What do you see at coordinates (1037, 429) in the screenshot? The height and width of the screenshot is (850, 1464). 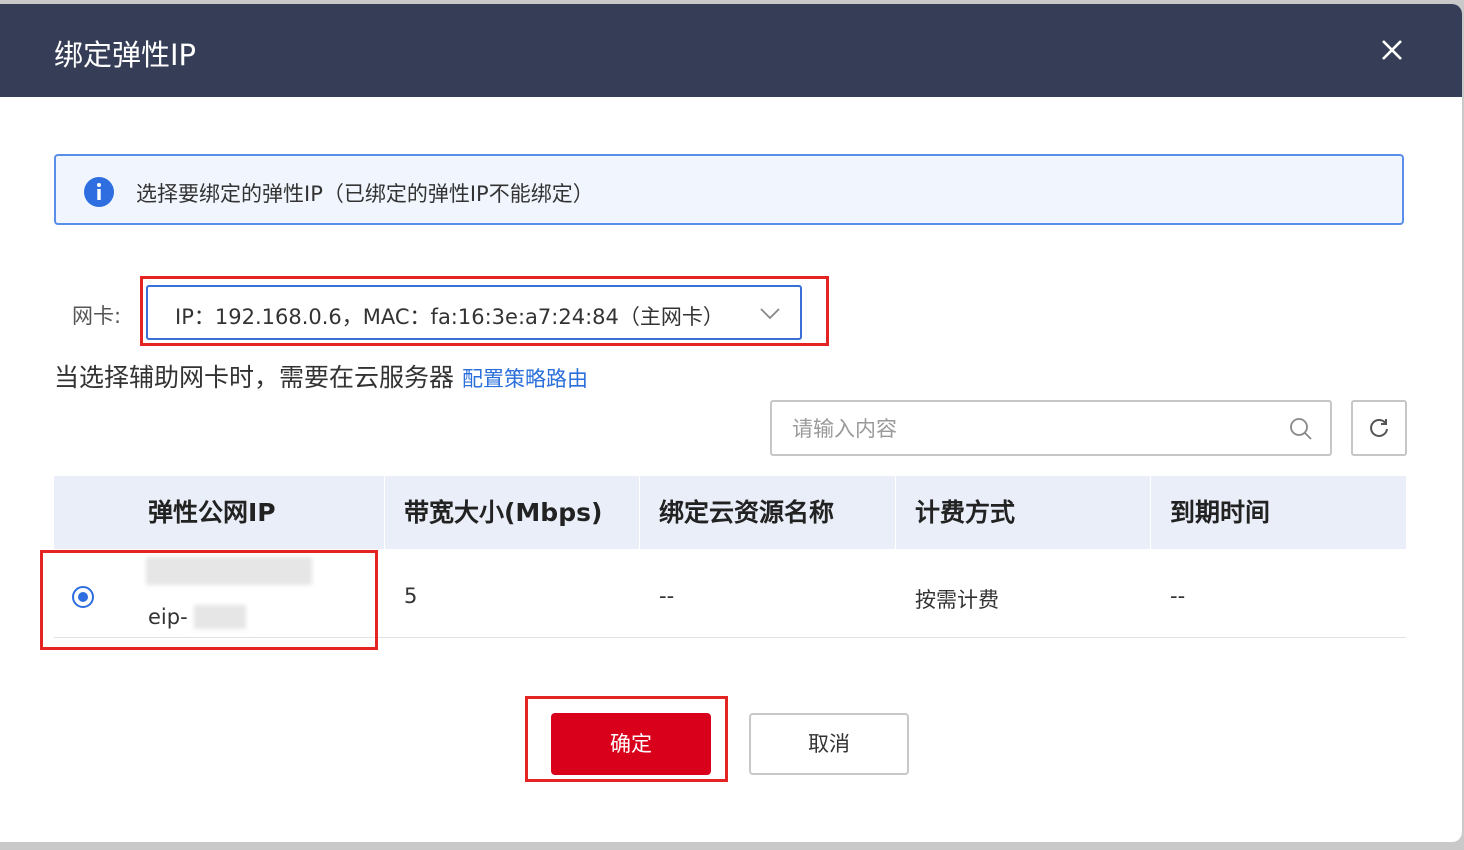 I see `search-input` at bounding box center [1037, 429].